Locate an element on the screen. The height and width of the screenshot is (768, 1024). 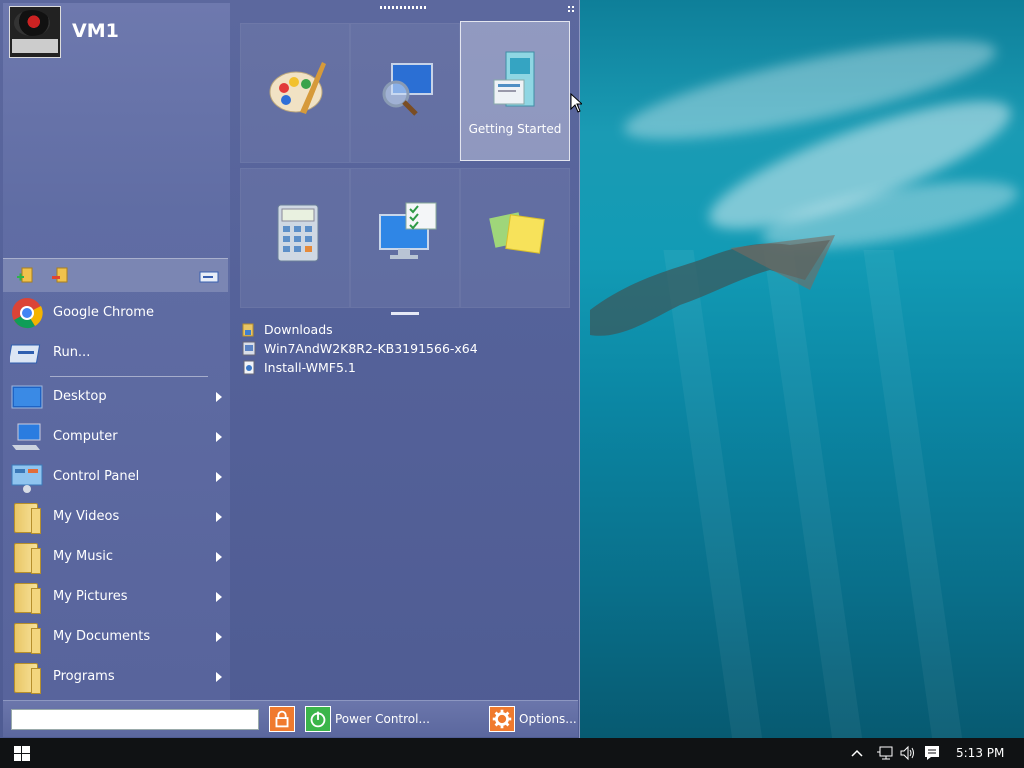
menu-item-label: Desktop is located at coordinates (80, 396).